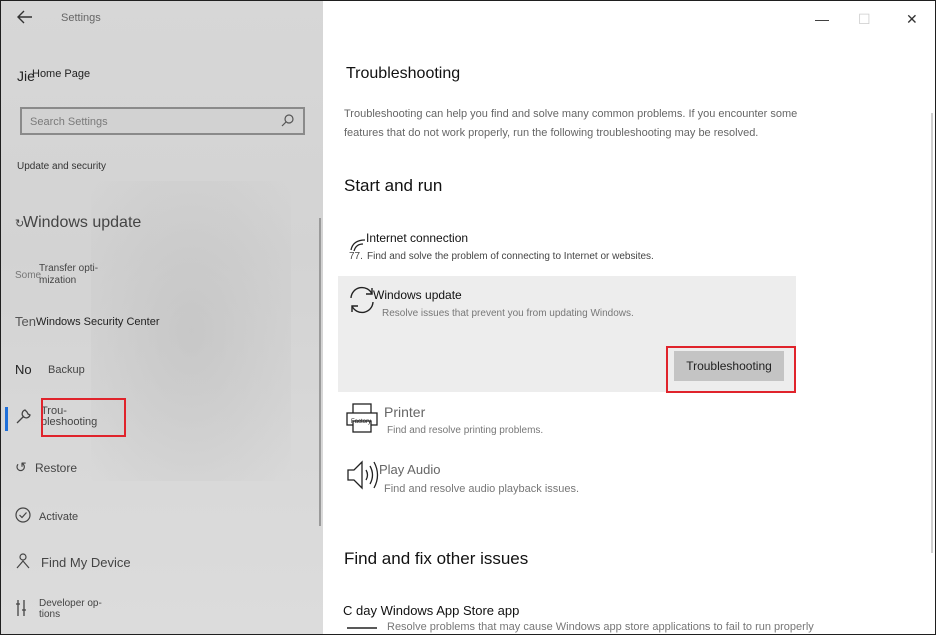 The height and width of the screenshot is (635, 936). Describe the element at coordinates (25, 321) in the screenshot. I see `sidebar-item-prefix: Ten` at that location.